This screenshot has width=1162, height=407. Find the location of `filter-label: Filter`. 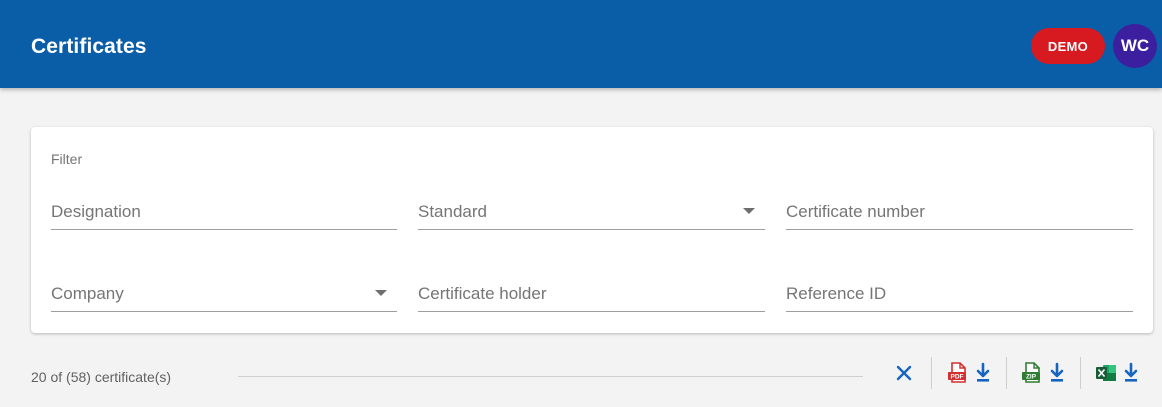

filter-label: Filter is located at coordinates (67, 159).